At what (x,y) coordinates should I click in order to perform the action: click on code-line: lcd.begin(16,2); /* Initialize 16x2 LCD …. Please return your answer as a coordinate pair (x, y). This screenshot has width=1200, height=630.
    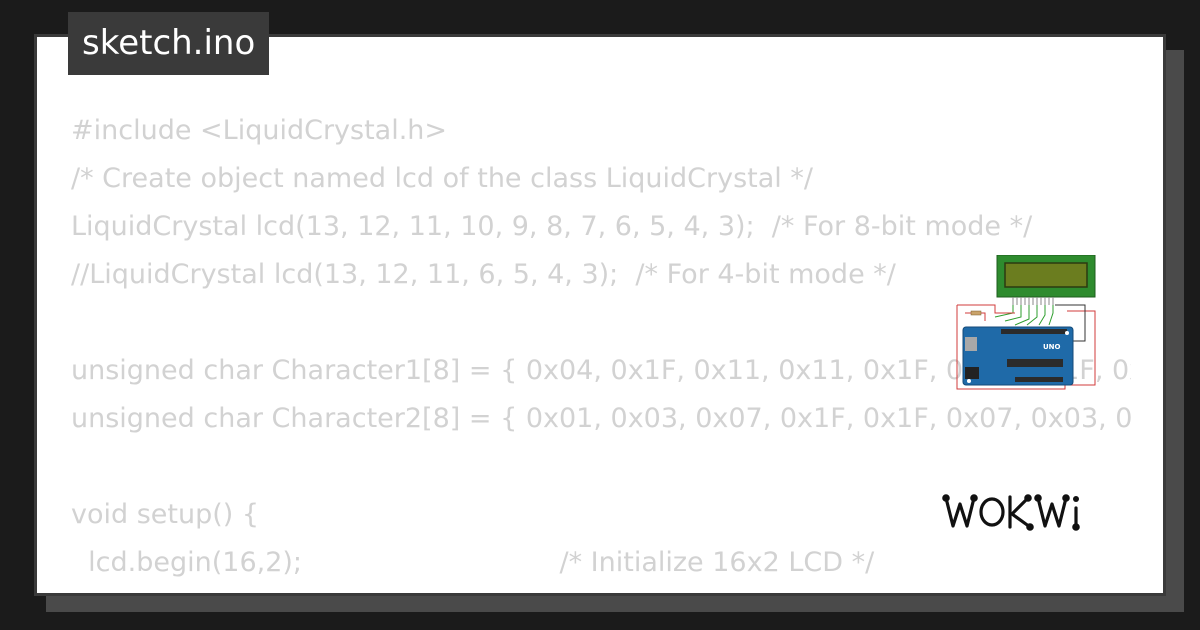
    Looking at the image, I should click on (473, 562).